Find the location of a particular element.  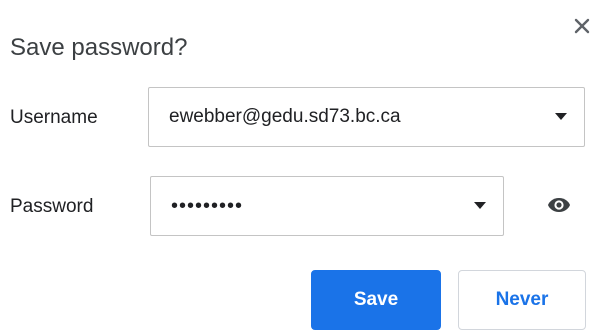

close-button is located at coordinates (582, 26).